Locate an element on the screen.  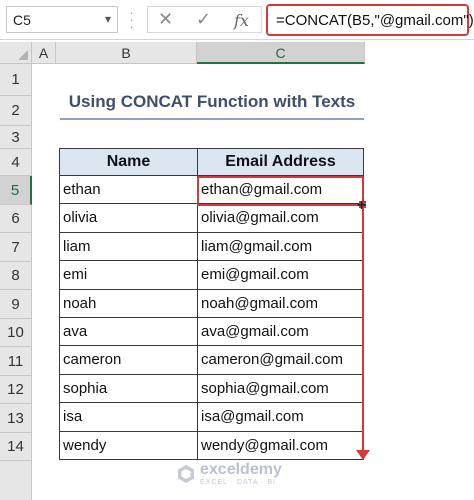
name-cell: cameron is located at coordinates (129, 360).